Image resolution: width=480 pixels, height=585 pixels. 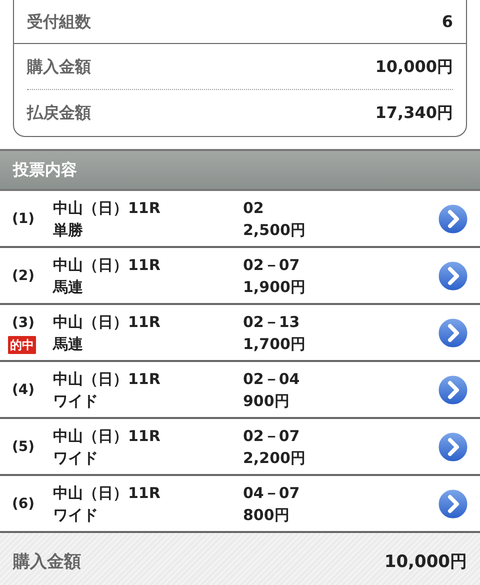 I want to click on bet-type: 単勝, so click(x=68, y=230).